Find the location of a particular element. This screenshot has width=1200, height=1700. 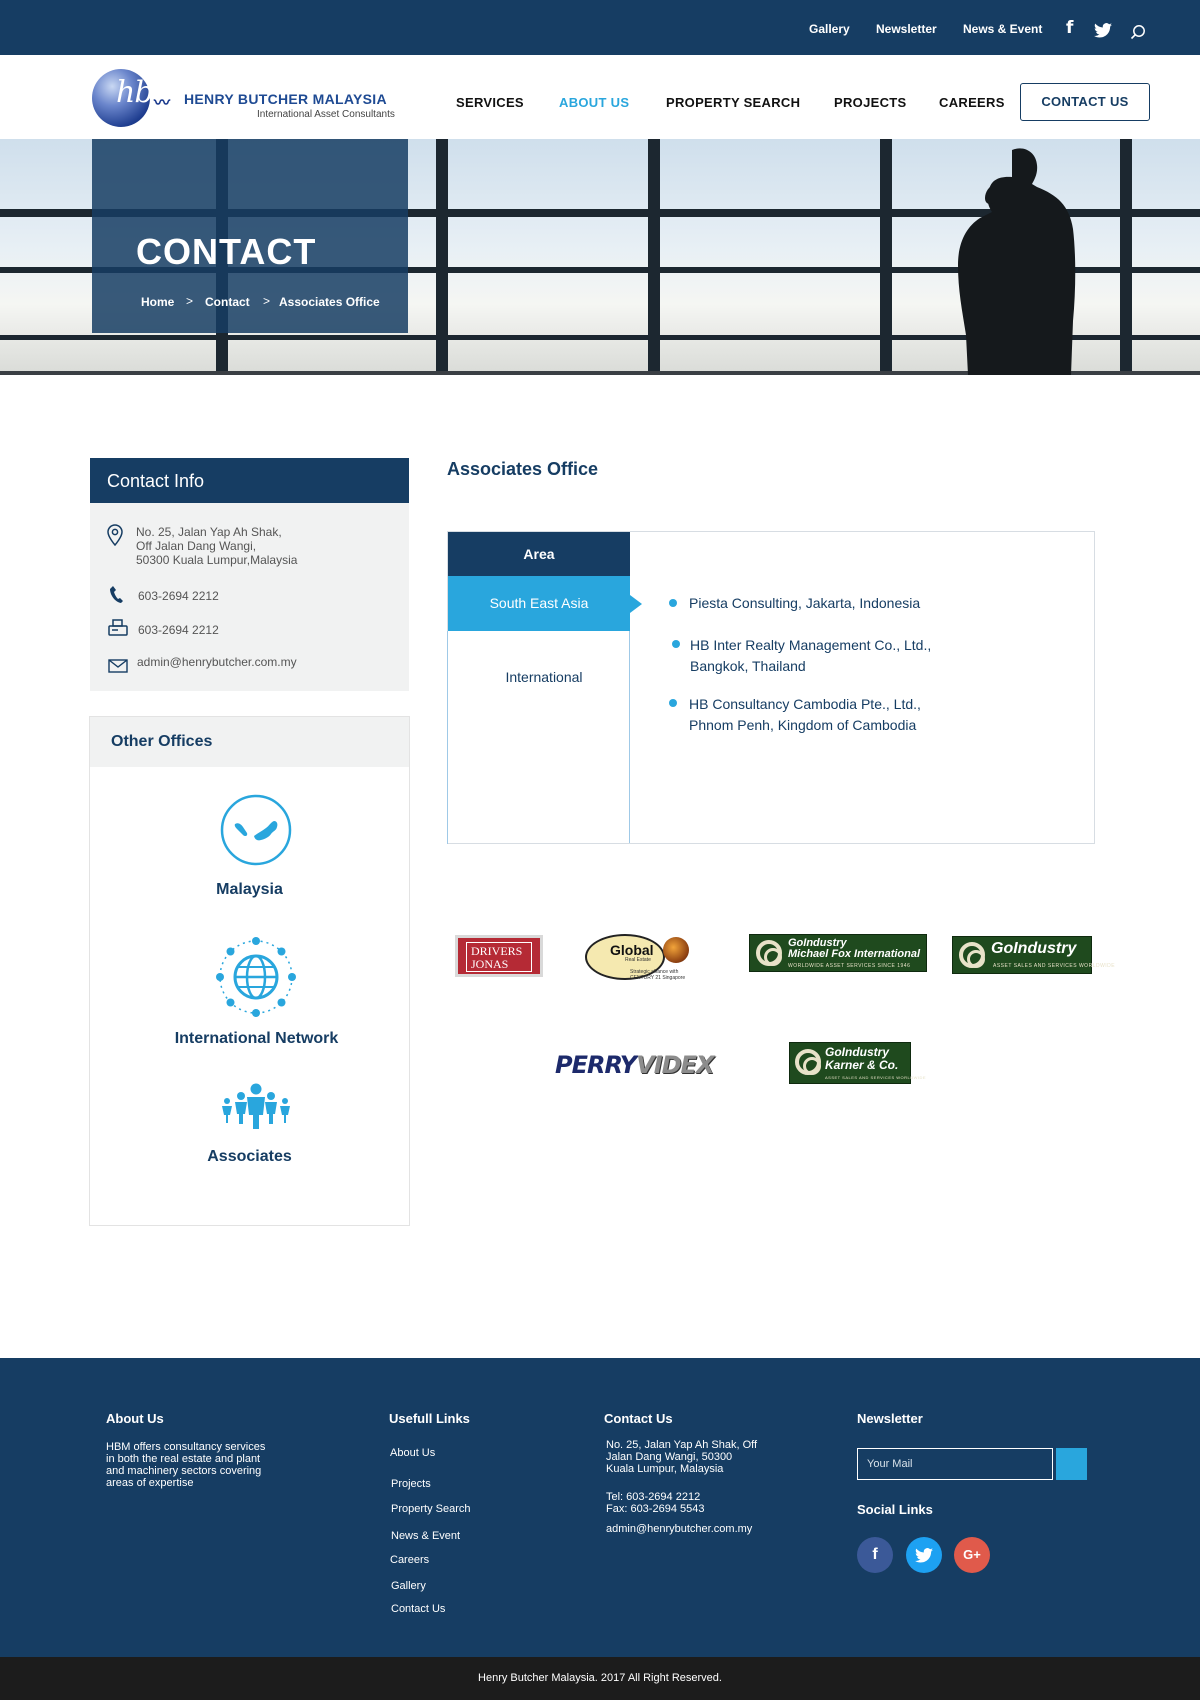

location-pin-icon is located at coordinates (115, 535).